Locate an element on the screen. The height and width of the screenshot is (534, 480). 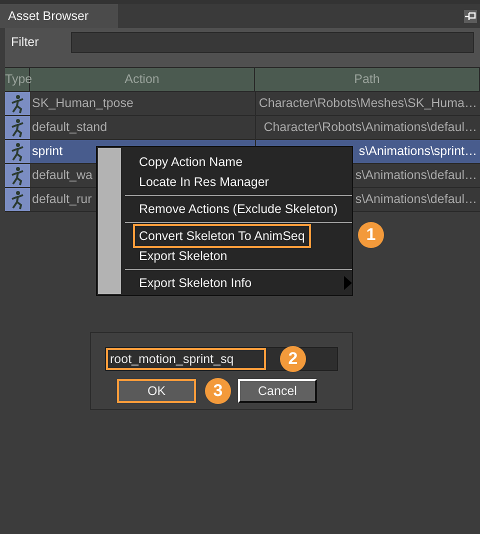
callout-badge: 1 is located at coordinates (371, 235).